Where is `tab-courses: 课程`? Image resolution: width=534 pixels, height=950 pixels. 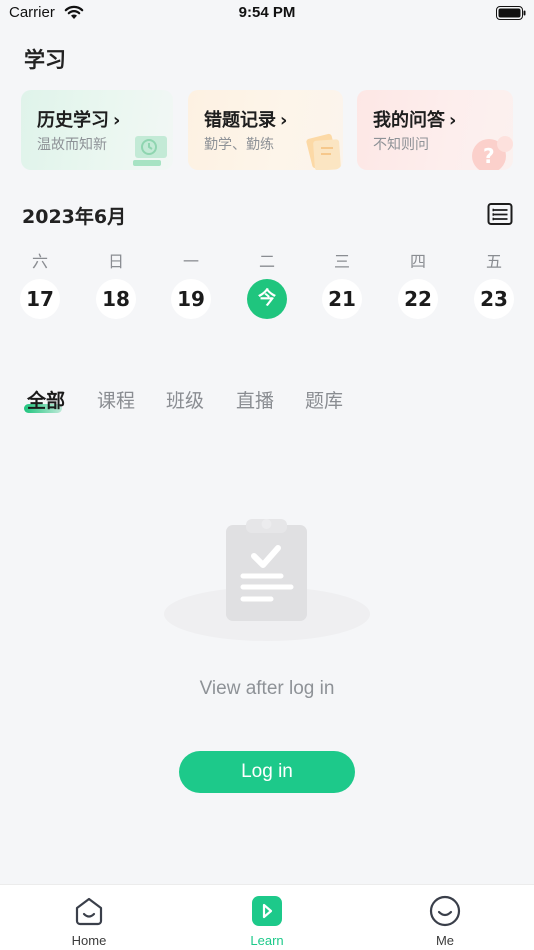 tab-courses: 课程 is located at coordinates (116, 399).